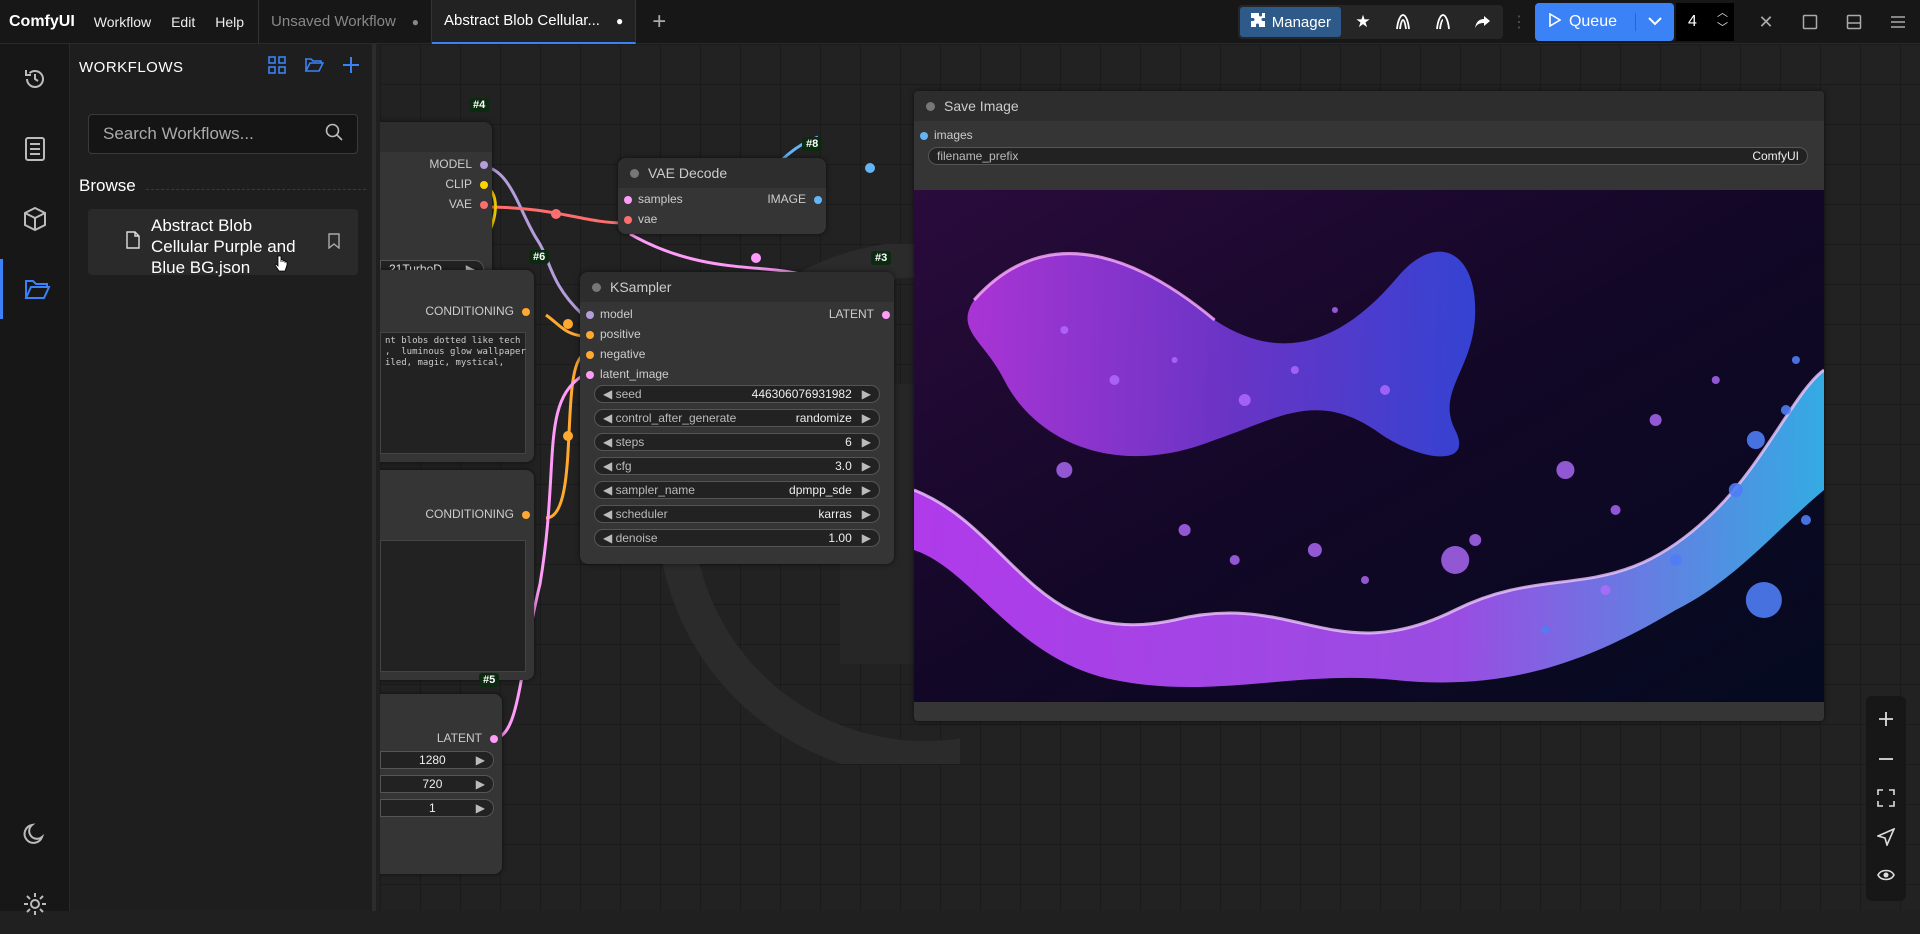 The height and width of the screenshot is (934, 1920). I want to click on hamburger-menu-icon, so click(1898, 22).